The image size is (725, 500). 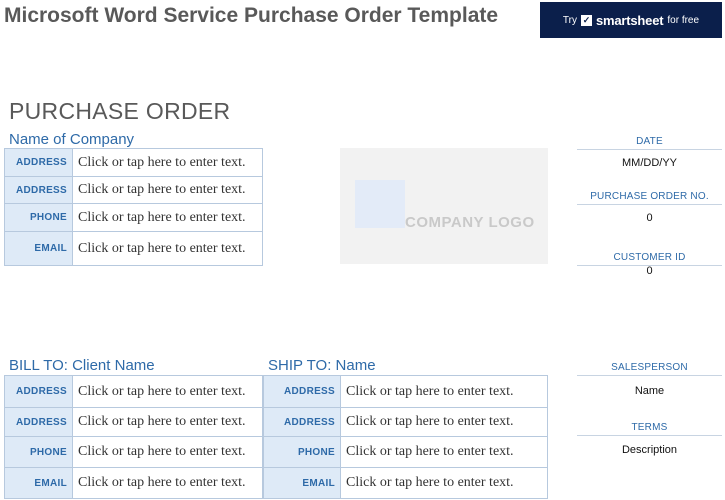 What do you see at coordinates (649, 369) in the screenshot?
I see `salesperson-label: SALESPERSON` at bounding box center [649, 369].